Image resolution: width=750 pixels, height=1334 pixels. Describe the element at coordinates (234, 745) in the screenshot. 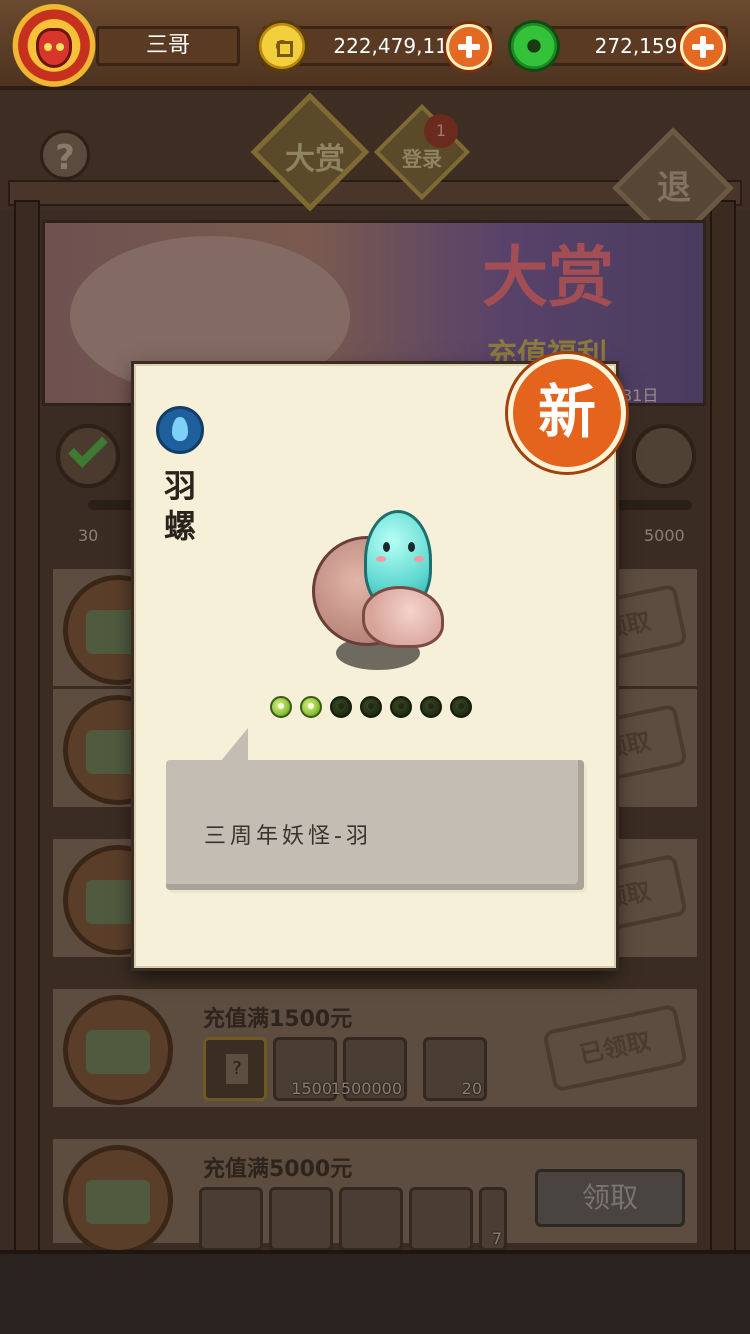

I see `speech-tail` at that location.